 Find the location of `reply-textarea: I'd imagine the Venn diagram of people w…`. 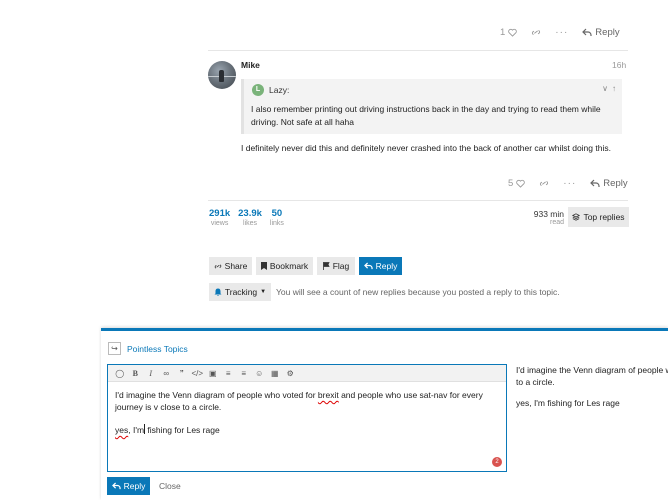

reply-textarea: I'd imagine the Venn diagram of people w… is located at coordinates (307, 418).